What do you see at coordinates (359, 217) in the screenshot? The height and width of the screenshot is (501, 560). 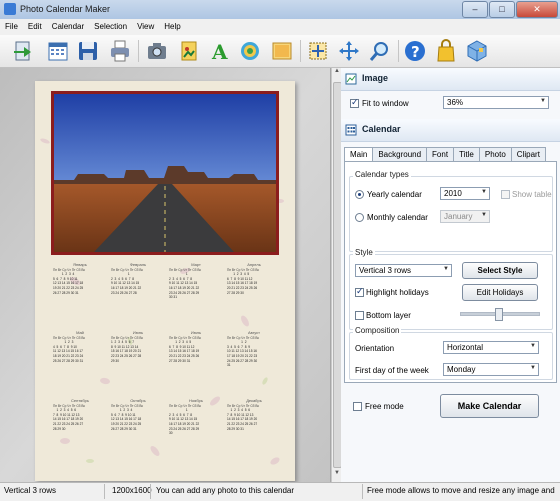 I see `monthly-calendar-radio` at bounding box center [359, 217].